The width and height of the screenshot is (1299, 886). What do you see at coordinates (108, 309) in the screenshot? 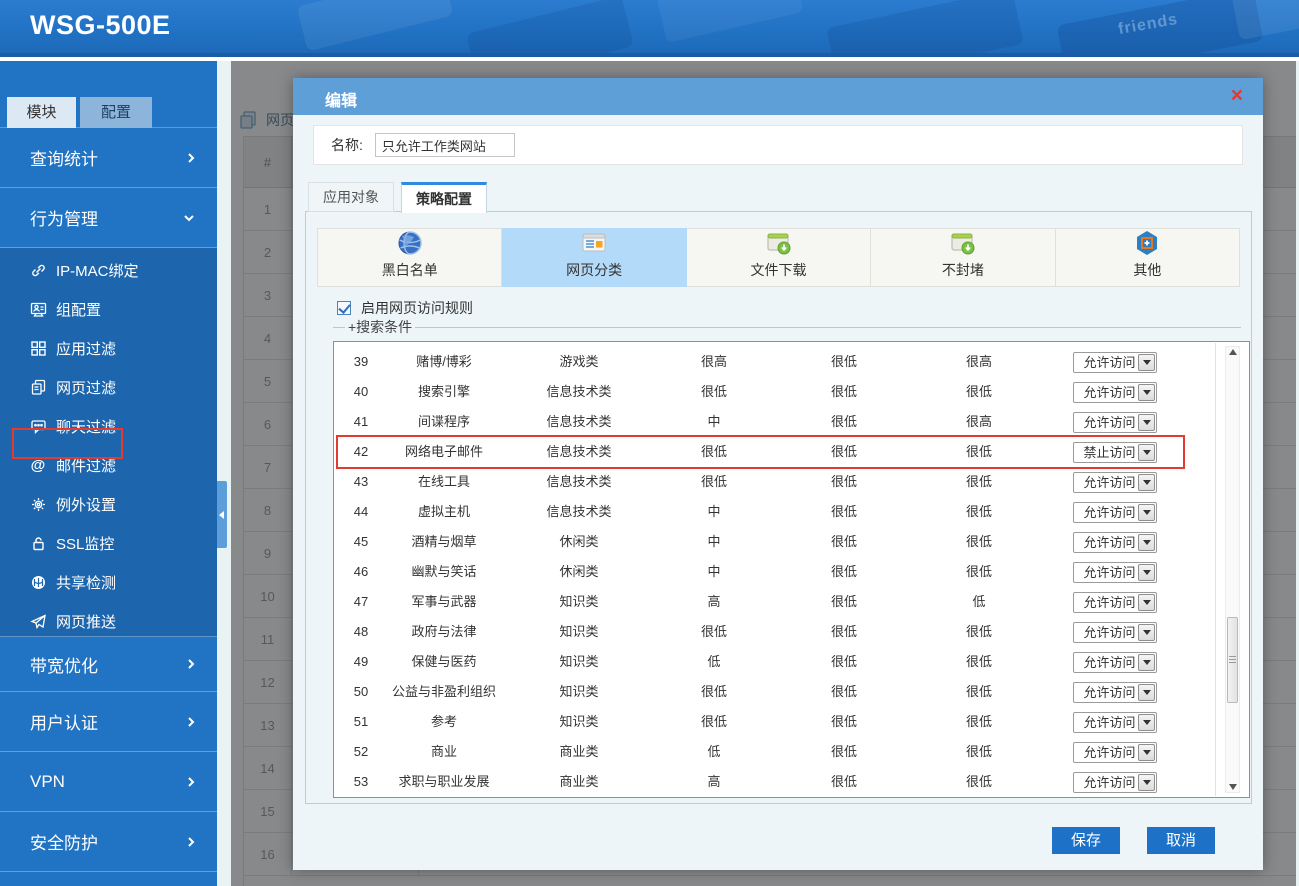
I see `sidebar-item-group-config: 组配置` at bounding box center [108, 309].